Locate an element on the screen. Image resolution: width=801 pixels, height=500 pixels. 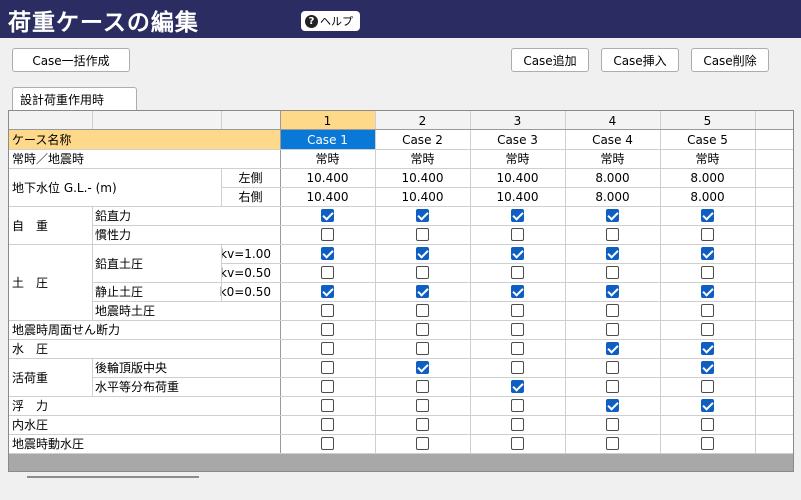
help-button: ? ヘルプ is located at coordinates (330, 21).